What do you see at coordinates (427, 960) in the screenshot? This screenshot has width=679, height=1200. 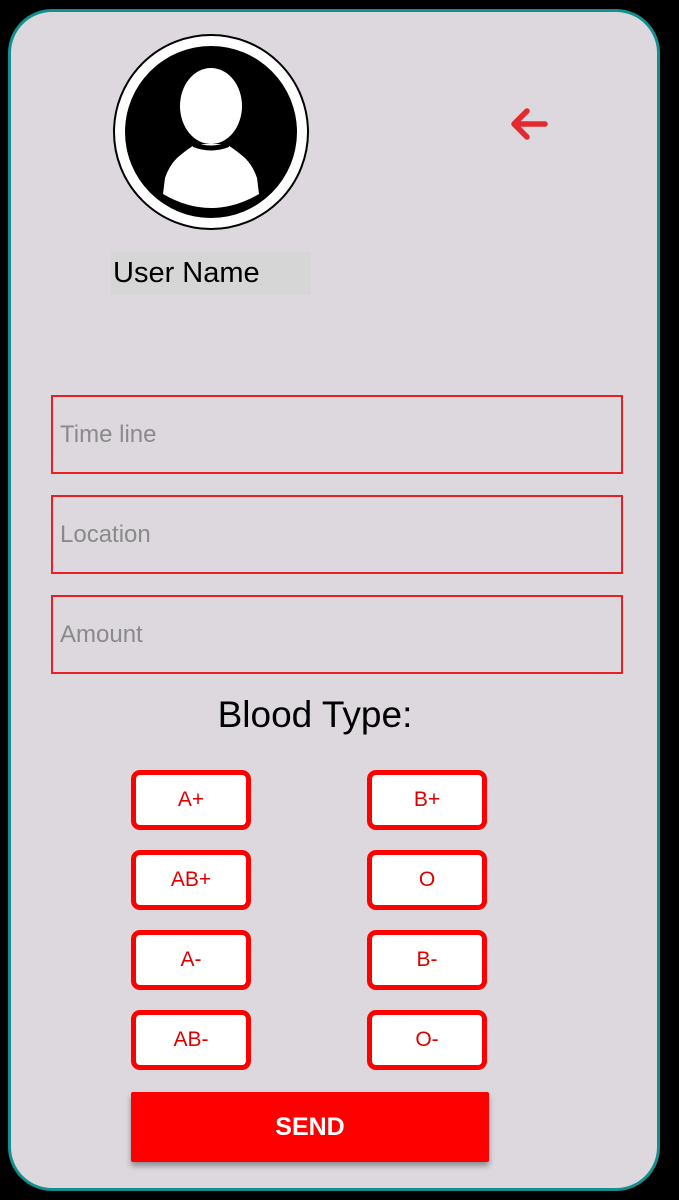 I see `blood-type-b-negative-button: B-` at bounding box center [427, 960].